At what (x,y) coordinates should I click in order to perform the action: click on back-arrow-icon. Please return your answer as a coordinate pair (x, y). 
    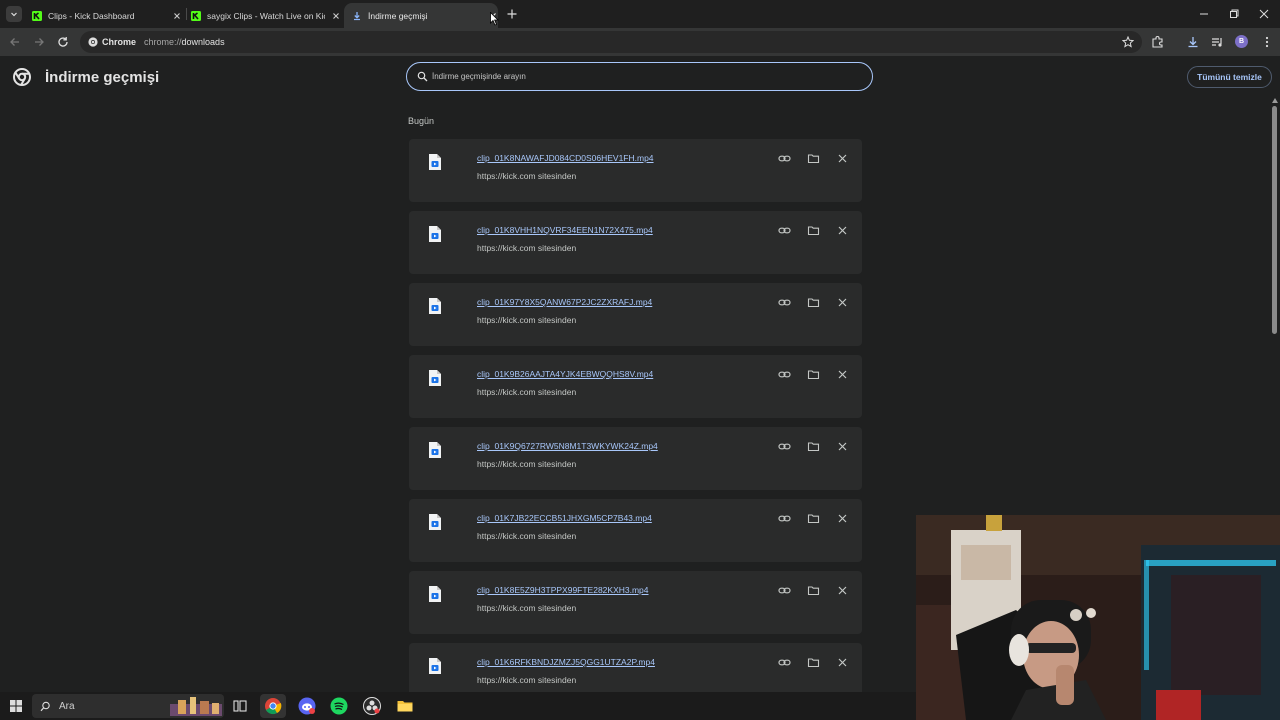
    Looking at the image, I should click on (15, 42).